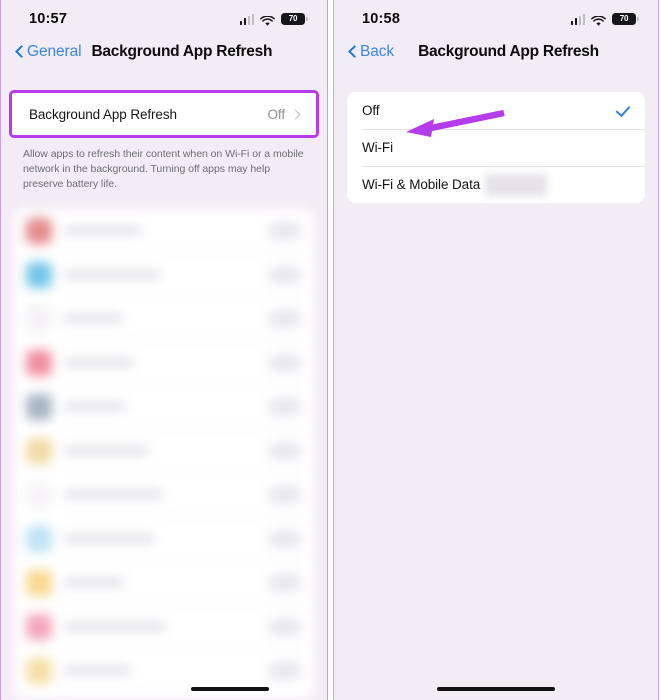 The height and width of the screenshot is (700, 661). Describe the element at coordinates (377, 51) in the screenshot. I see `back-button-label: Back` at that location.